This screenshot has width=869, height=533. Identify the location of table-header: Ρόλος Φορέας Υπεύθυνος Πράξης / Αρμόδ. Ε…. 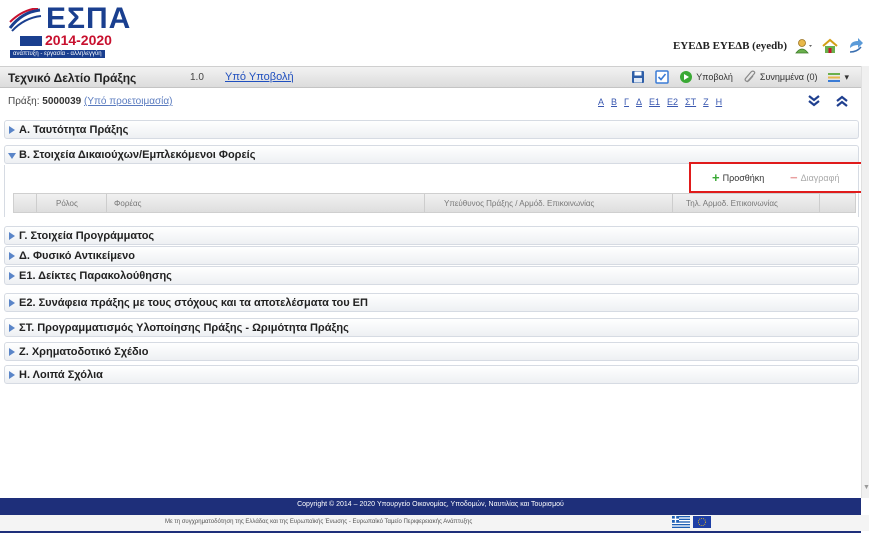
(434, 203).